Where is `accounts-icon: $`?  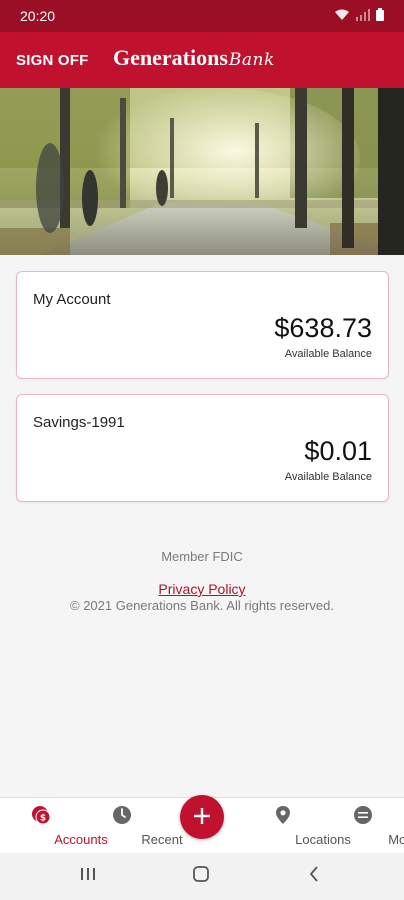 accounts-icon: $ is located at coordinates (41, 815).